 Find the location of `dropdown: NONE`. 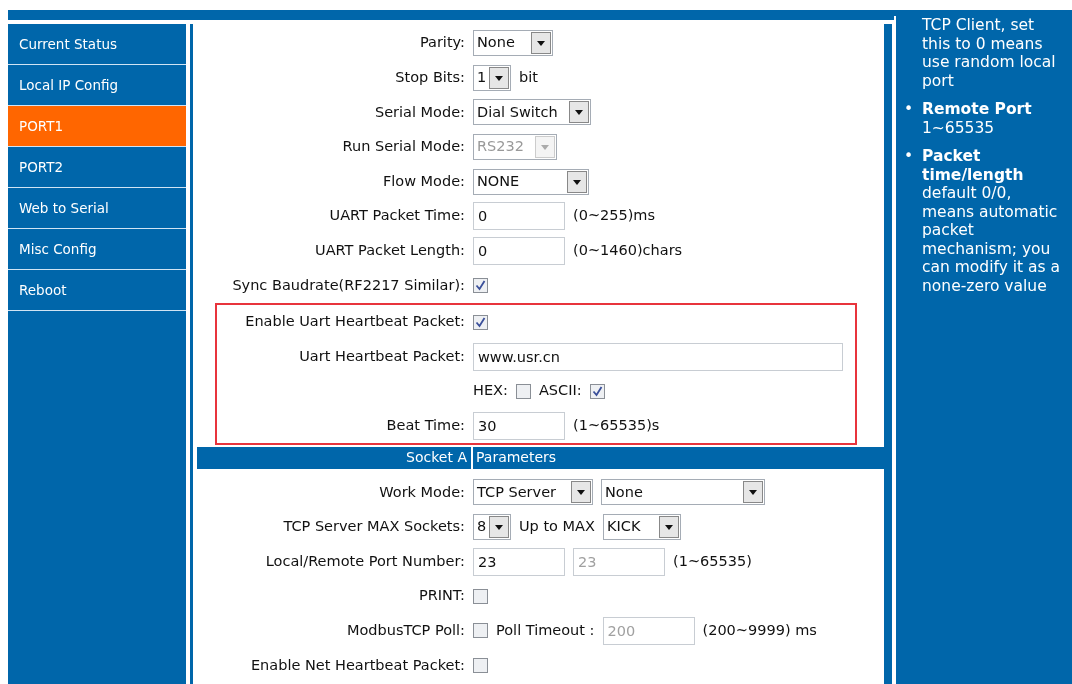

dropdown: NONE is located at coordinates (531, 181).